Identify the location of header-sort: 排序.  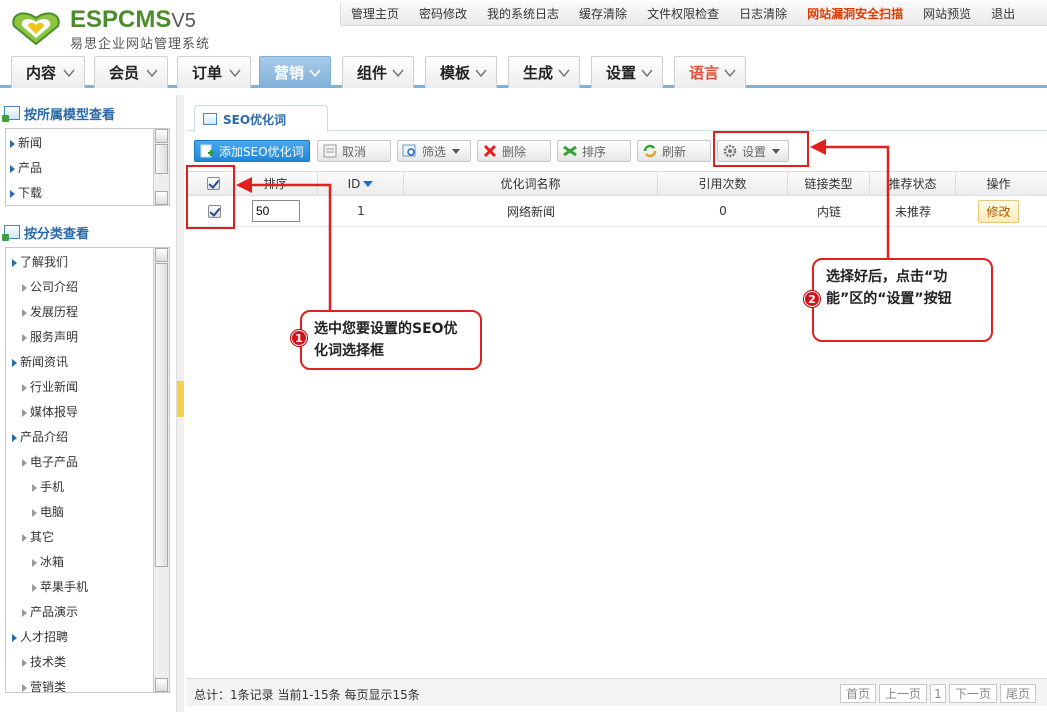
(276, 183).